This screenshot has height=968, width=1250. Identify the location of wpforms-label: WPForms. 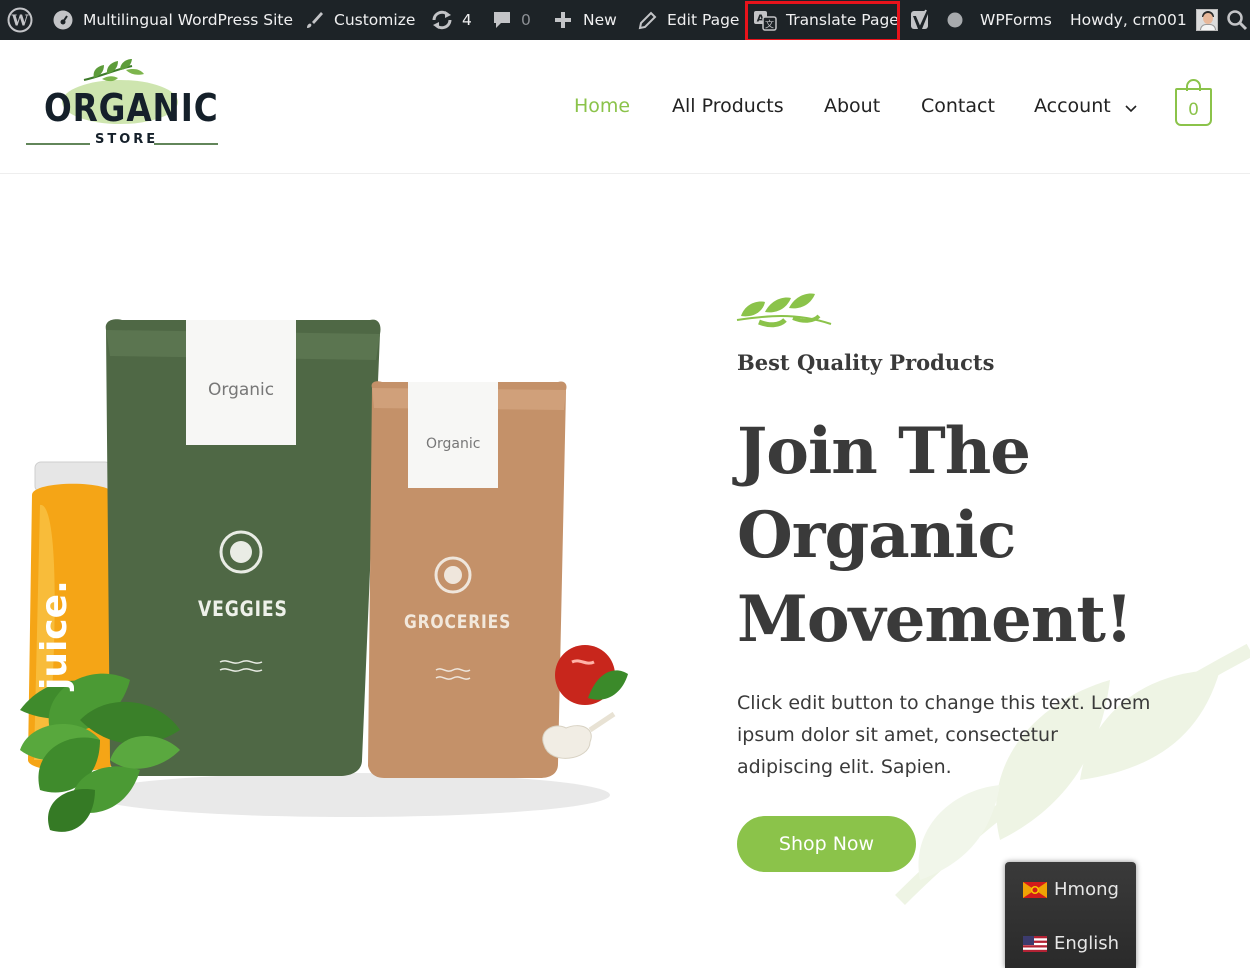
(1016, 20).